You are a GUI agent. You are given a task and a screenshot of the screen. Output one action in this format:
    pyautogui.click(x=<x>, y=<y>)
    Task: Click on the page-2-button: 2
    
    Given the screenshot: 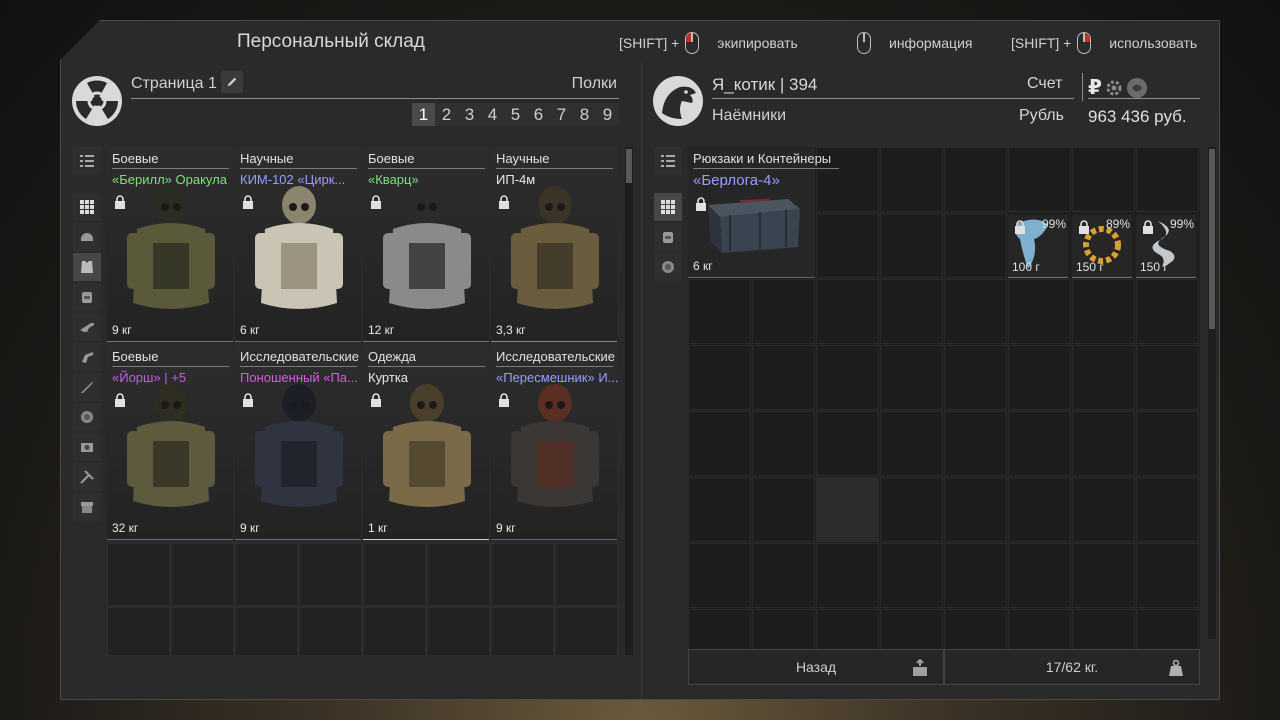 What is the action you would take?
    pyautogui.click(x=446, y=114)
    